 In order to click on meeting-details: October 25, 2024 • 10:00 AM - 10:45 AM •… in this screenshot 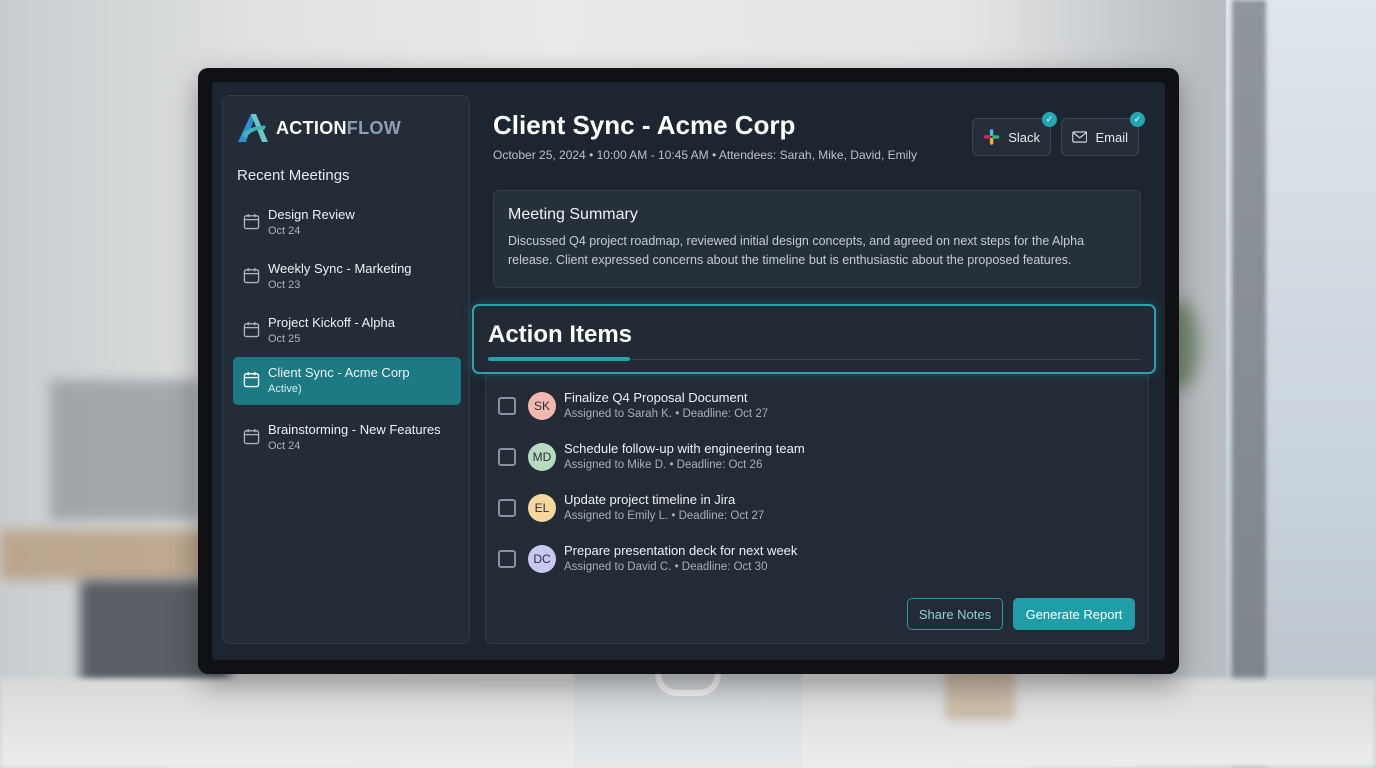, I will do `click(705, 155)`.